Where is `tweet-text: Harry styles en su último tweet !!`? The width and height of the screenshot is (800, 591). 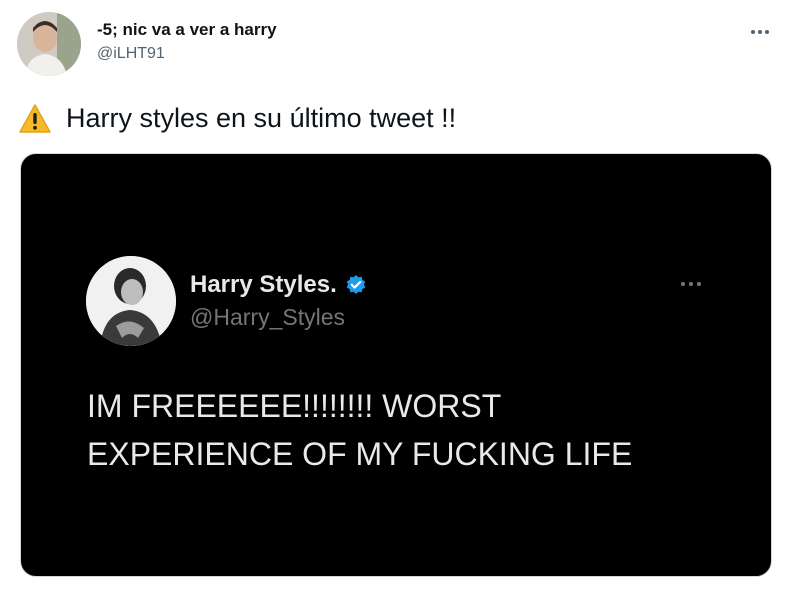 tweet-text: Harry styles en su último tweet !! is located at coordinates (237, 118).